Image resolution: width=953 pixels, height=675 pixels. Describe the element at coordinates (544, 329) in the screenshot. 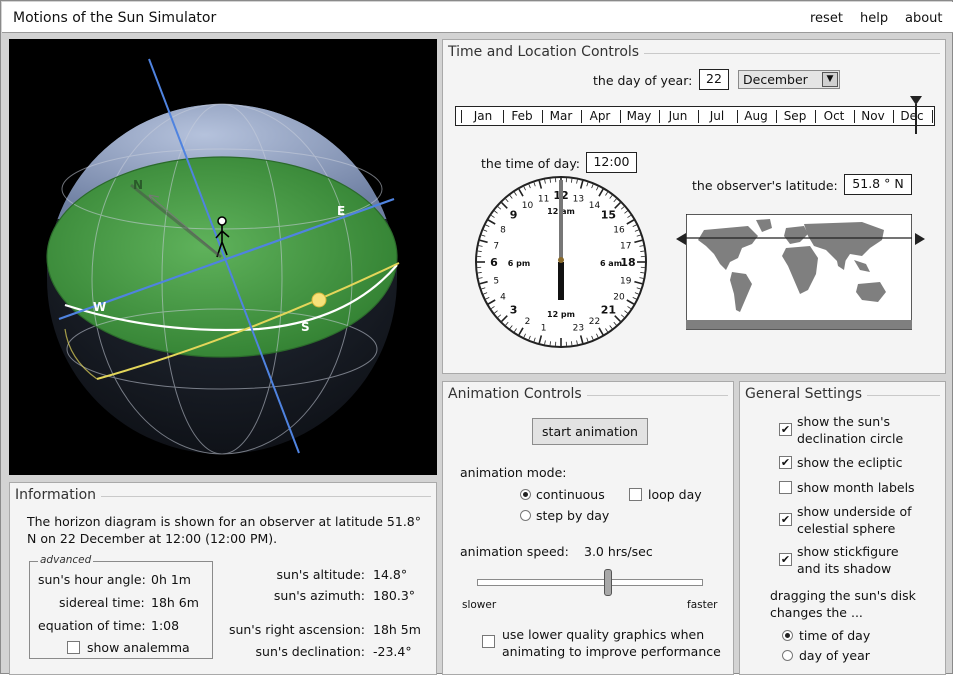

I see `clock-number: 1` at that location.